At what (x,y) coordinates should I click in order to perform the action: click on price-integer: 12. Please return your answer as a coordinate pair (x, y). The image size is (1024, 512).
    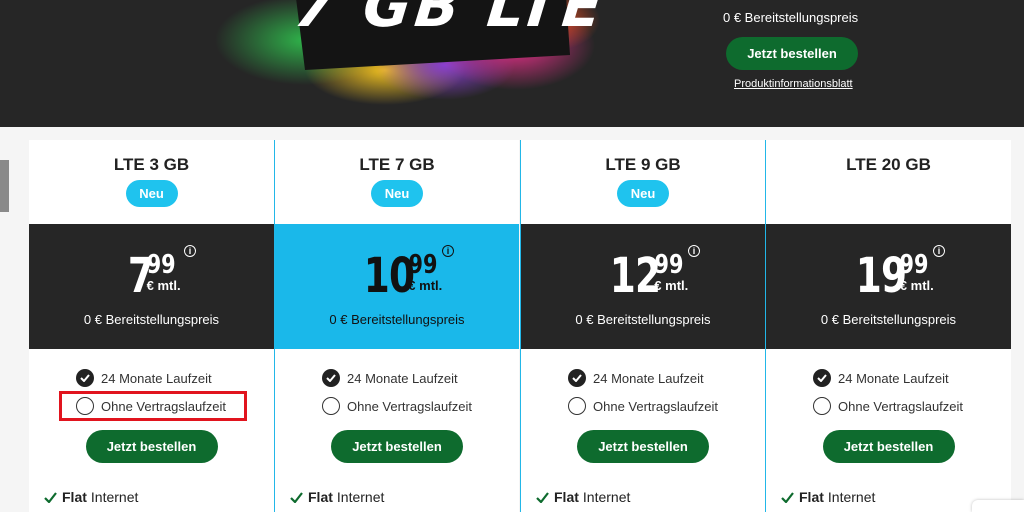
    Looking at the image, I should click on (635, 276).